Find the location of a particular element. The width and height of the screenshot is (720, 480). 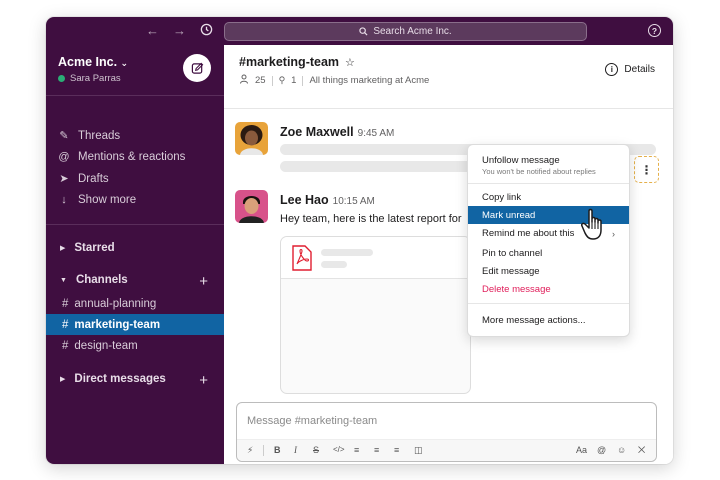

message-text: Hey team, here is the latest report for is located at coordinates (371, 219).